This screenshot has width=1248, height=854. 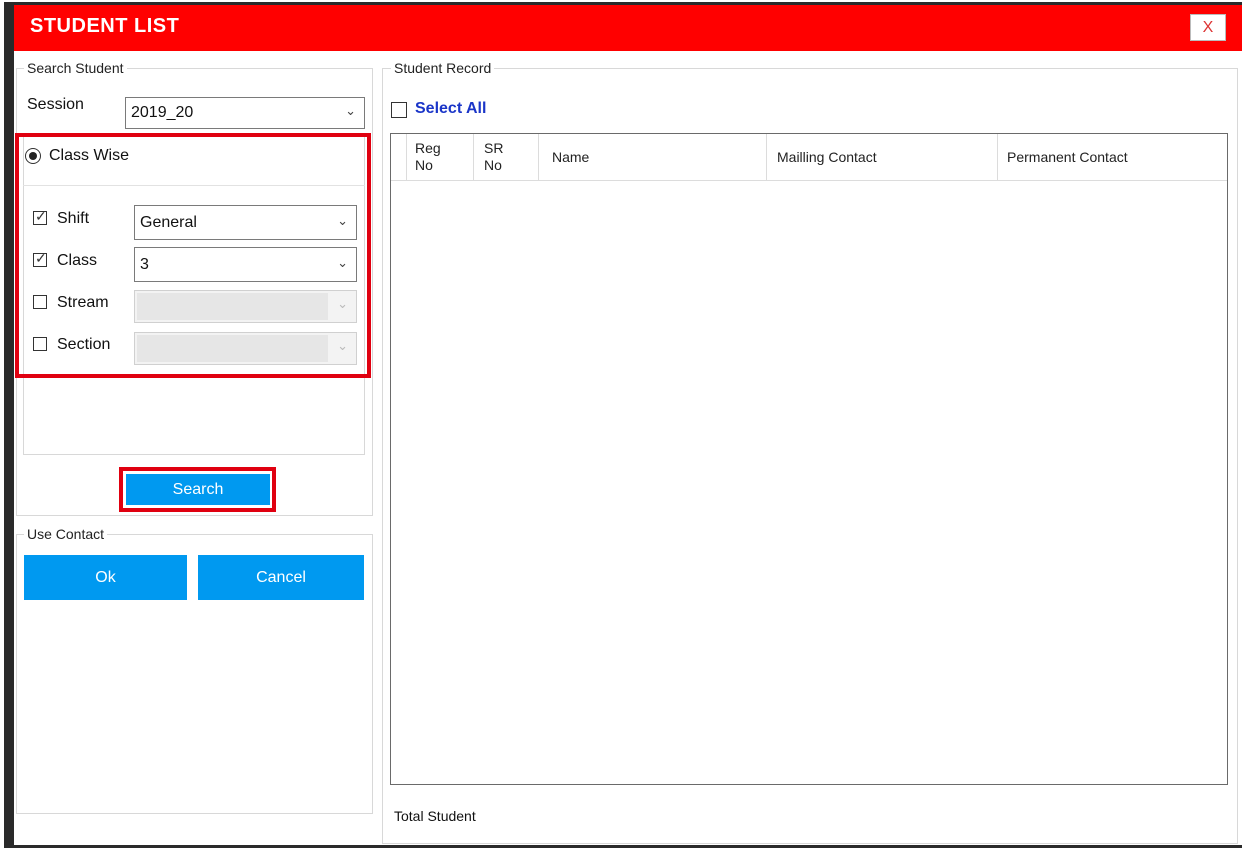 What do you see at coordinates (350, 110) in the screenshot?
I see `chevron-down-icon: ⌄` at bounding box center [350, 110].